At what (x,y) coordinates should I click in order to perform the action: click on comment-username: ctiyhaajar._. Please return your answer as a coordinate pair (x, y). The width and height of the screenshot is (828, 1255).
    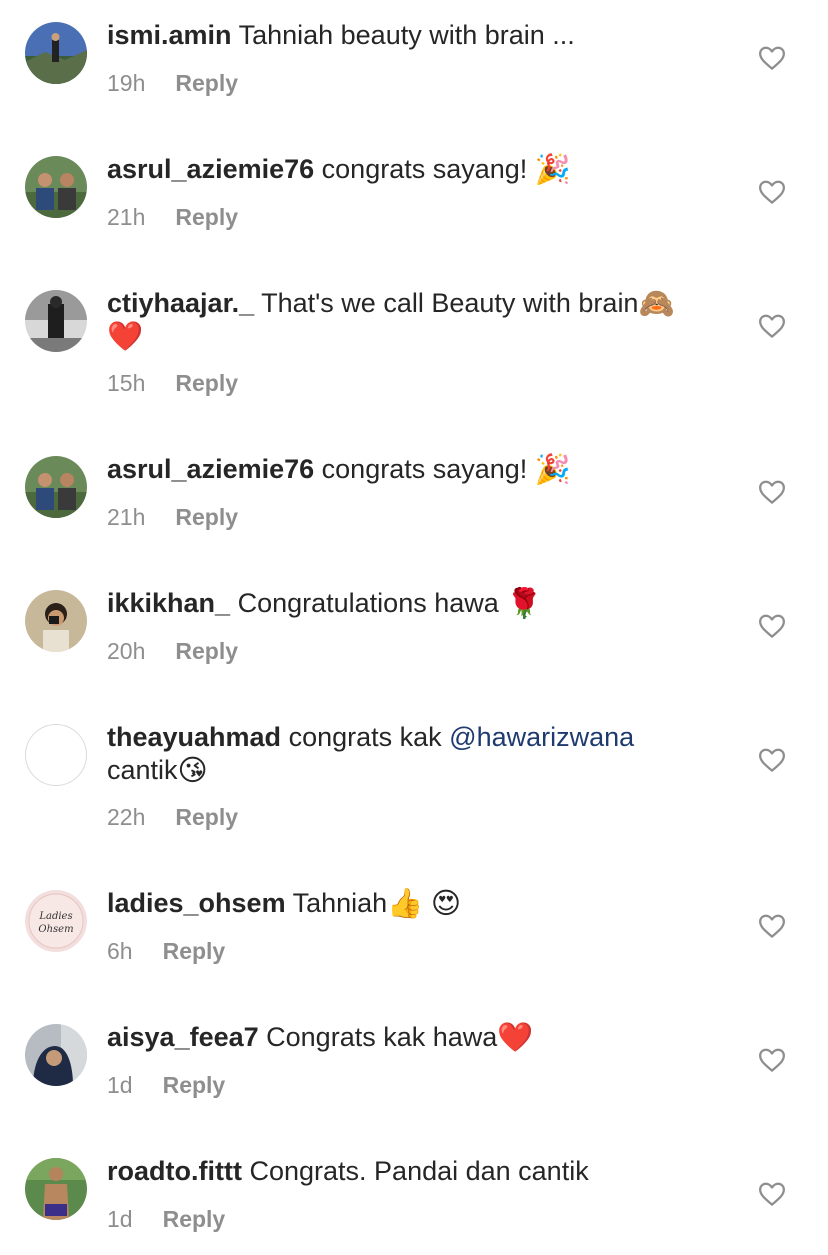
    Looking at the image, I should click on (180, 303).